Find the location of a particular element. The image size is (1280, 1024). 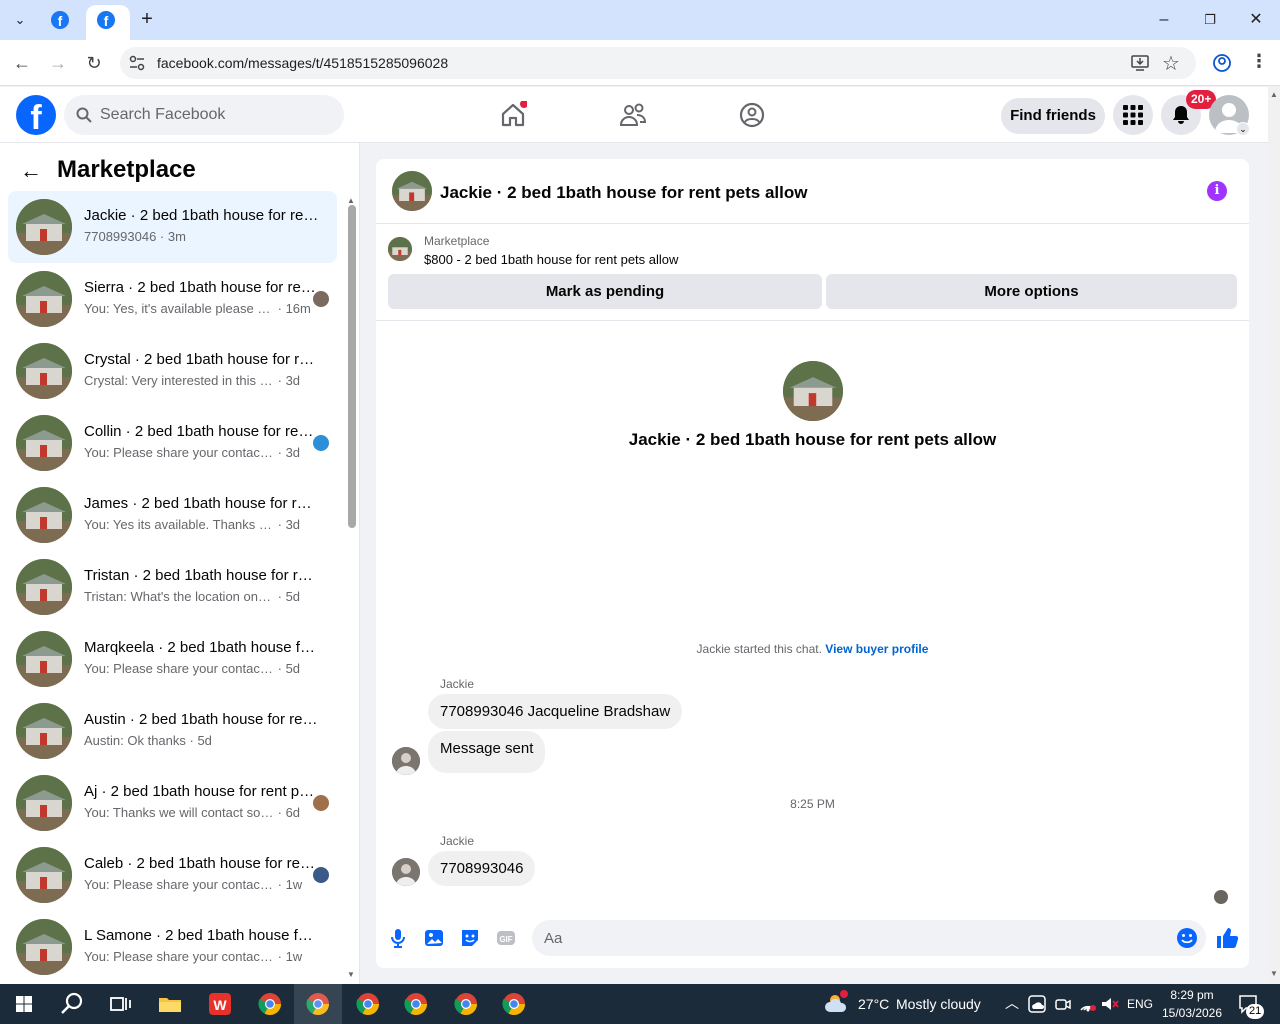

microphone-icon is located at coordinates (398, 938).